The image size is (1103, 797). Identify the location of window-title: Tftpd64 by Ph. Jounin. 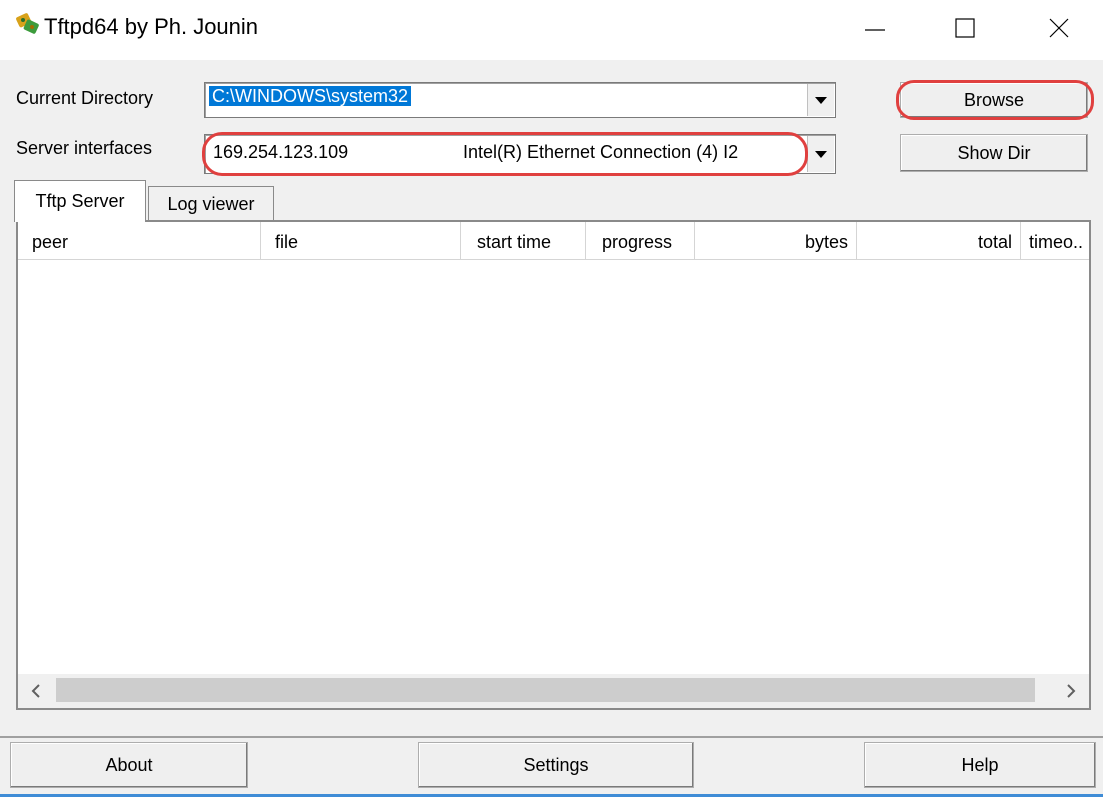
(151, 26).